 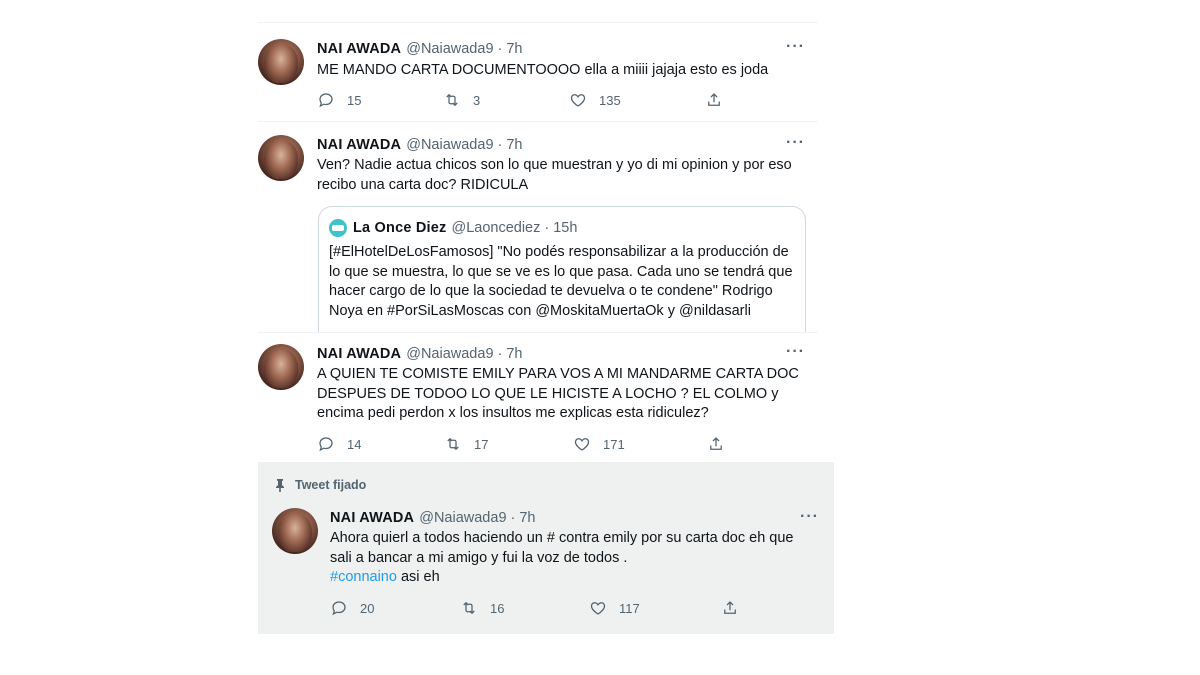 I want to click on tweet-text-tail: asi eh, so click(x=418, y=577).